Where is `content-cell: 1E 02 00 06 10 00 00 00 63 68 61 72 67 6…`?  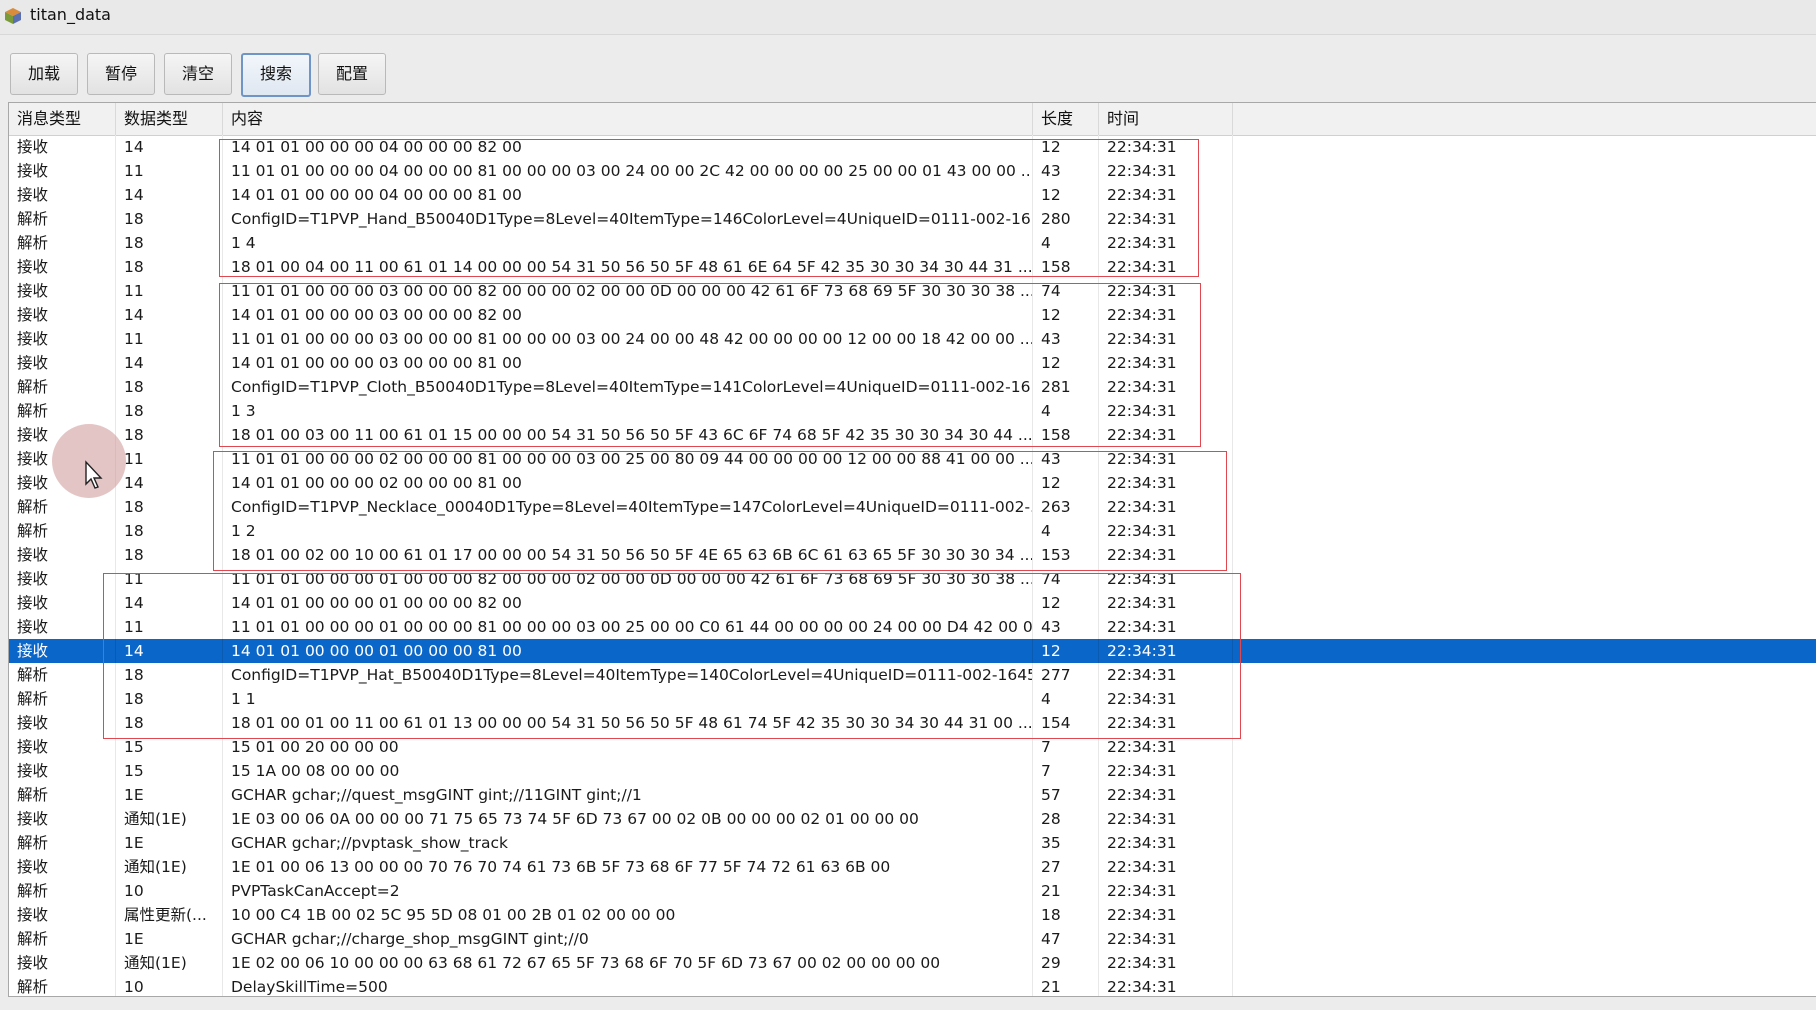 content-cell: 1E 02 00 06 10 00 00 00 63 68 61 72 67 6… is located at coordinates (628, 963).